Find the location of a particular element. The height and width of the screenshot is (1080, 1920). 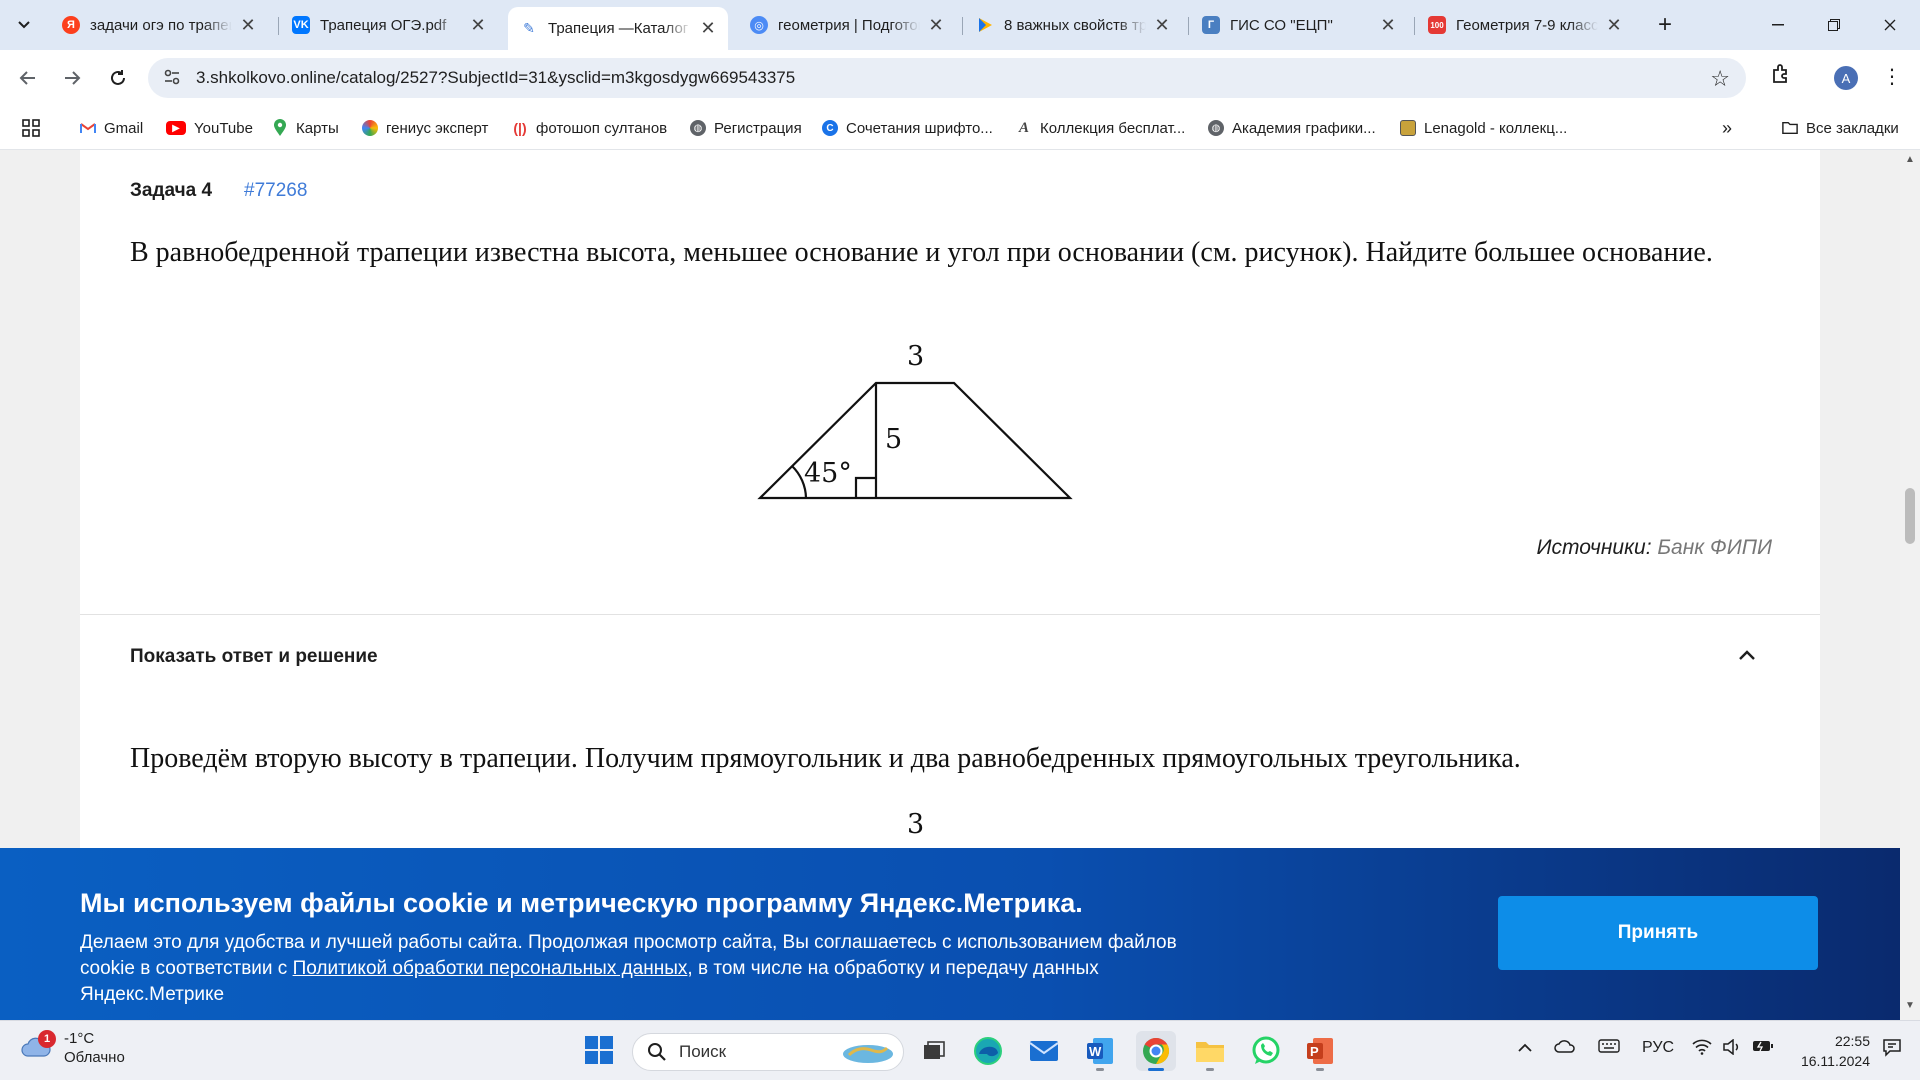

whatsapp-icon is located at coordinates (1266, 1050).